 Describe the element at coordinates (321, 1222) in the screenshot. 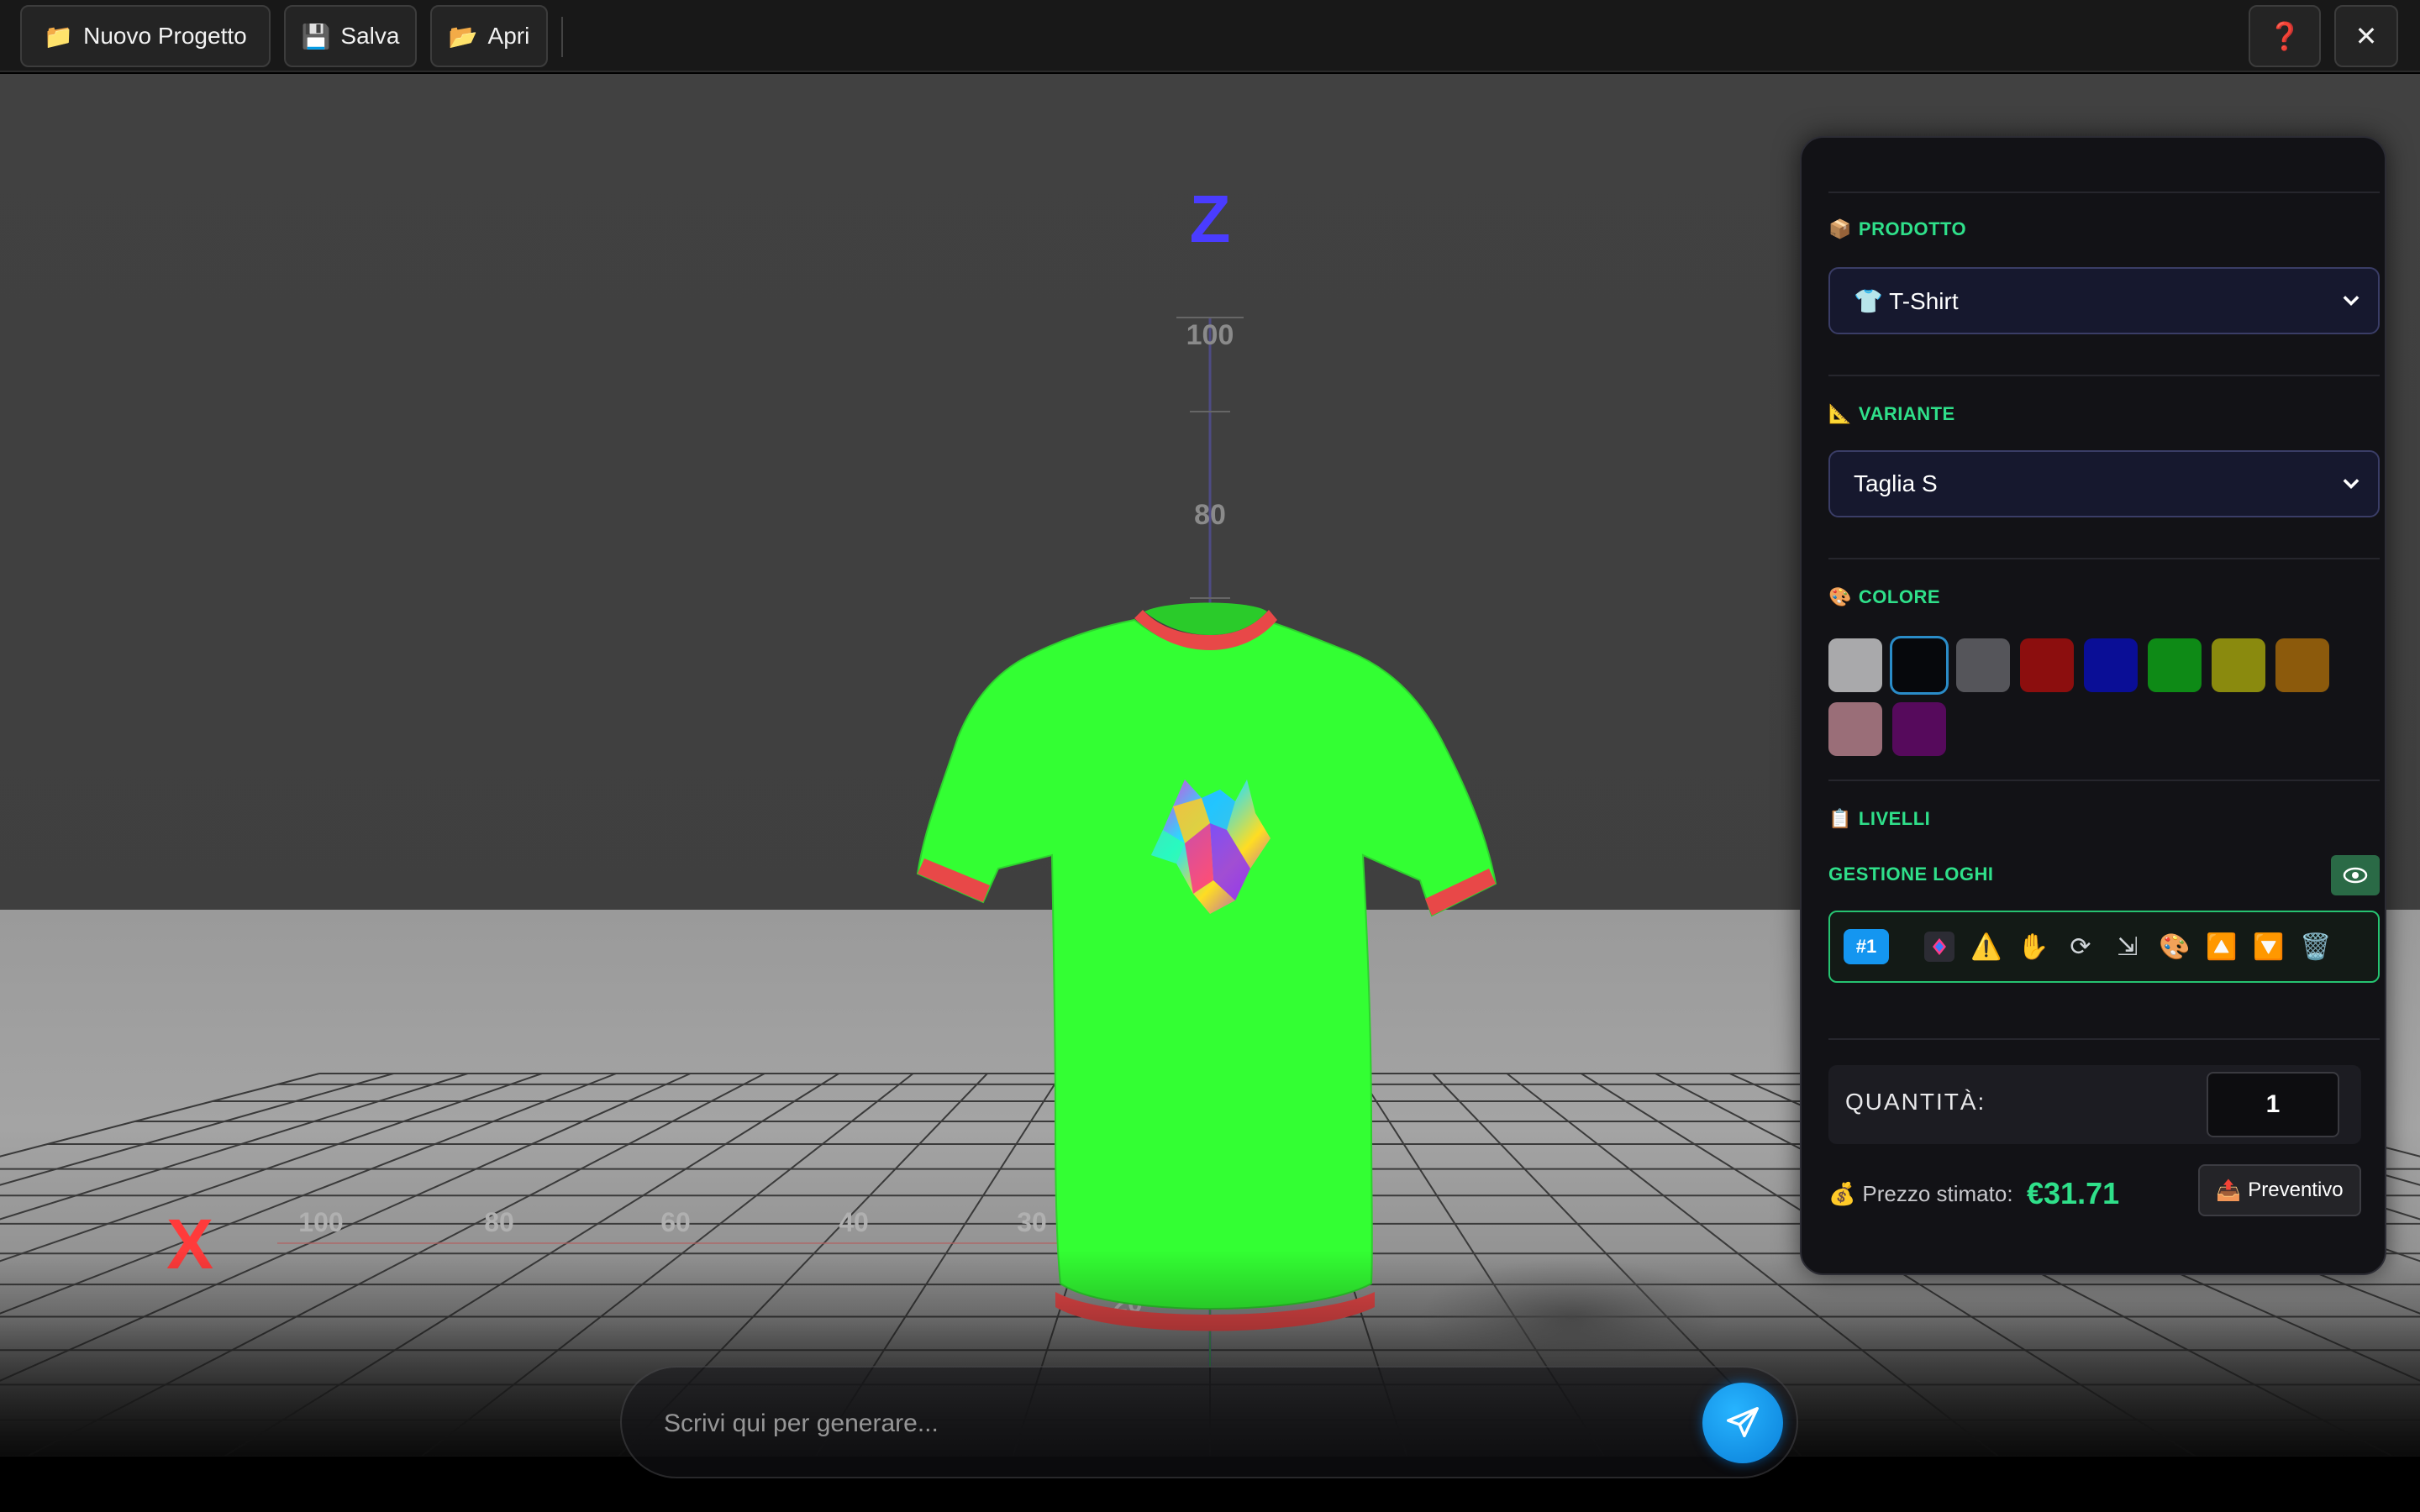

I see `x-tick-label: 100` at that location.